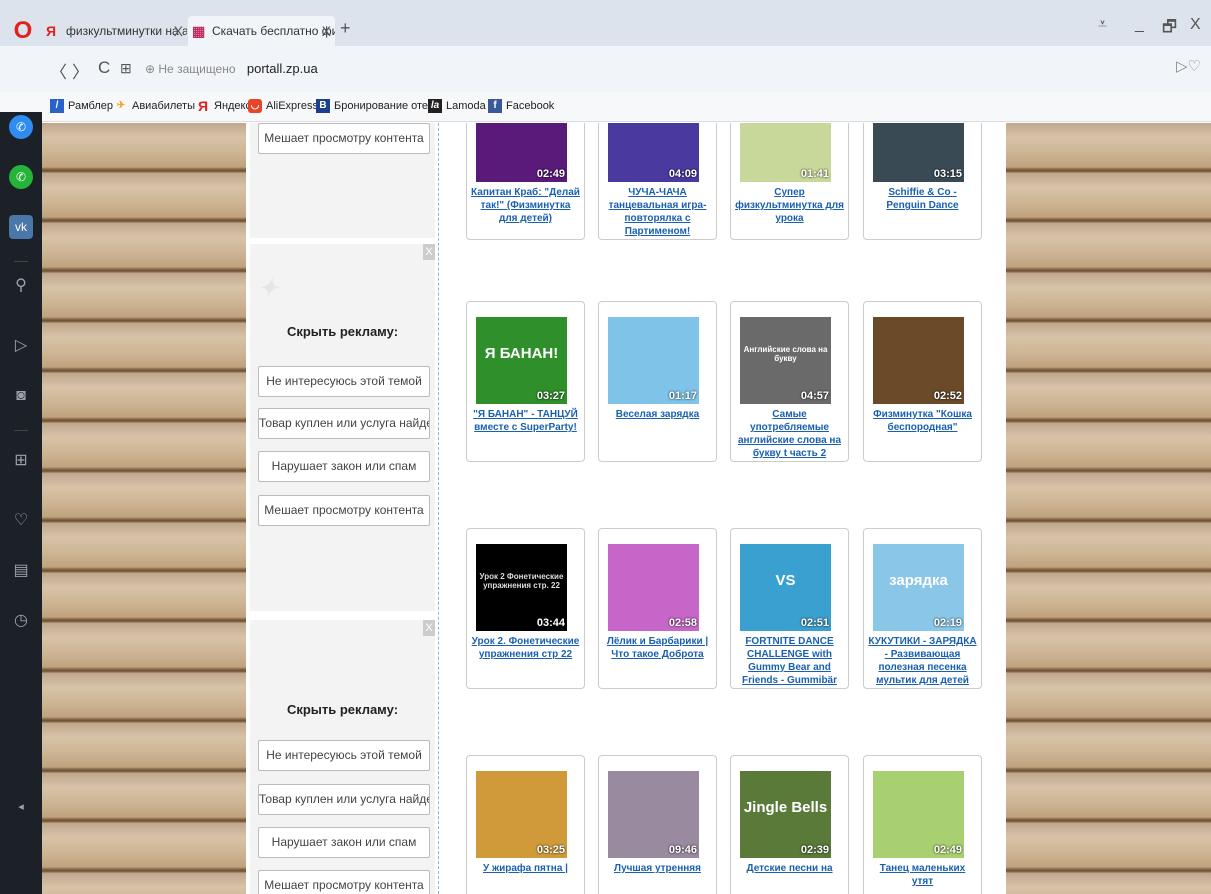 The image size is (1211, 894). Describe the element at coordinates (947, 850) in the screenshot. I see `video-duration: 02:49` at that location.